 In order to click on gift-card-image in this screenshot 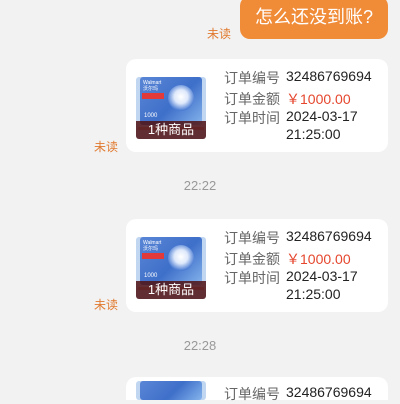, I will do `click(171, 390)`.